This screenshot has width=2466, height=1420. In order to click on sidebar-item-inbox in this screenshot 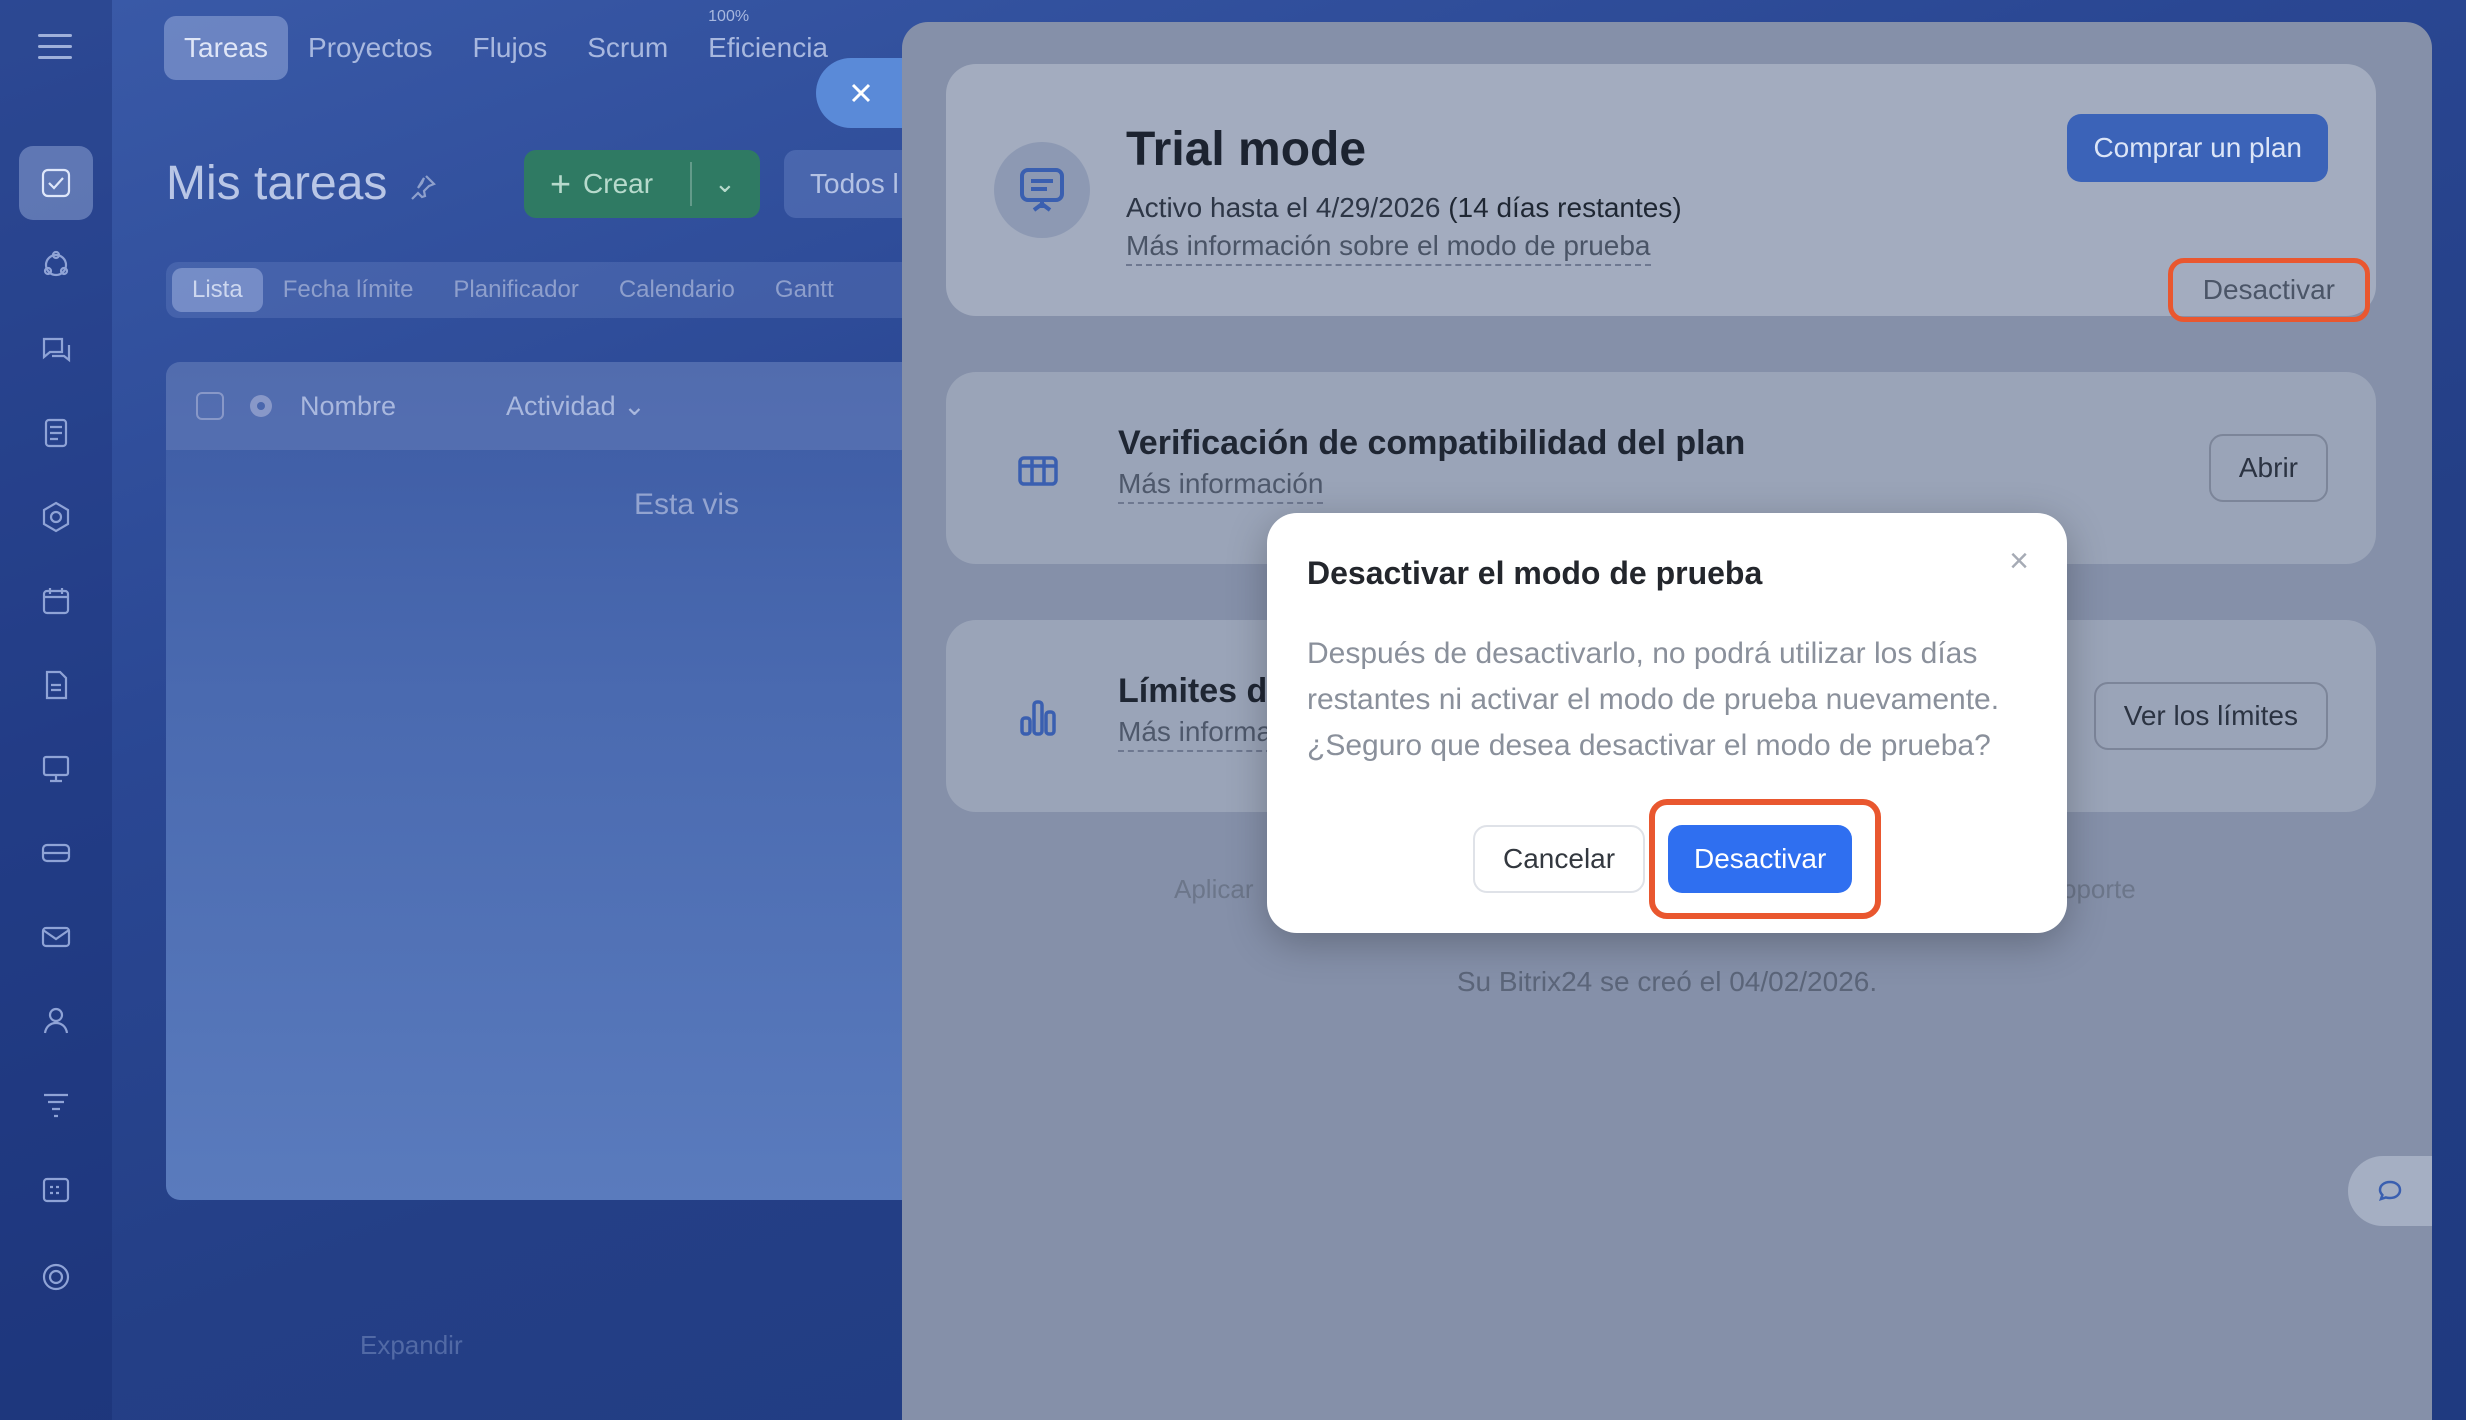, I will do `click(56, 853)`.